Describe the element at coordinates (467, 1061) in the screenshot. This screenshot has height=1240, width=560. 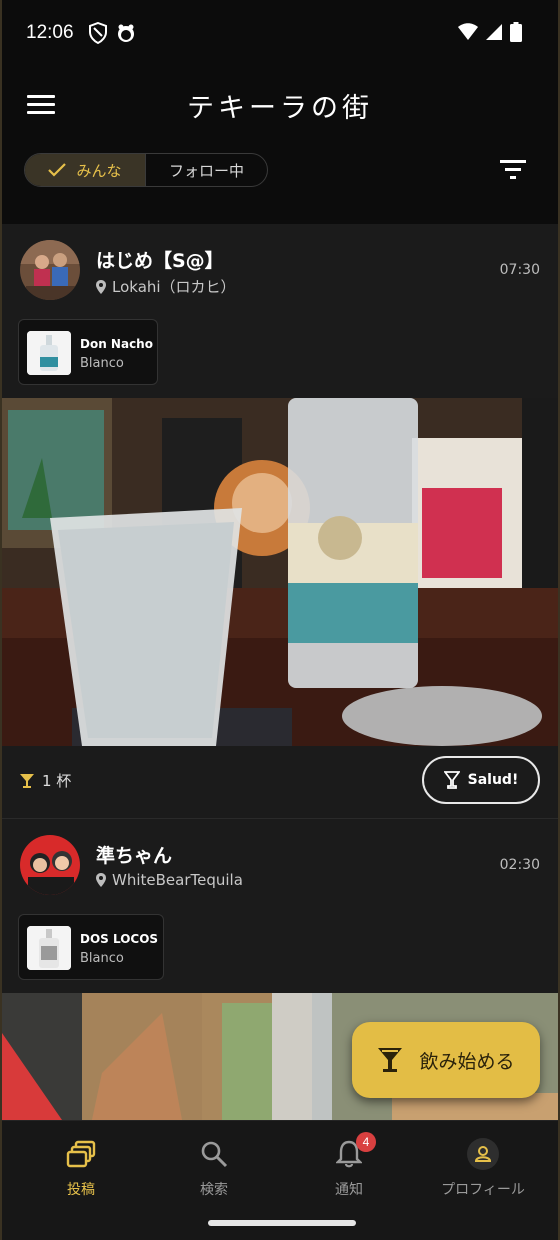
I see `start-drinking-label: 飲み始める` at that location.